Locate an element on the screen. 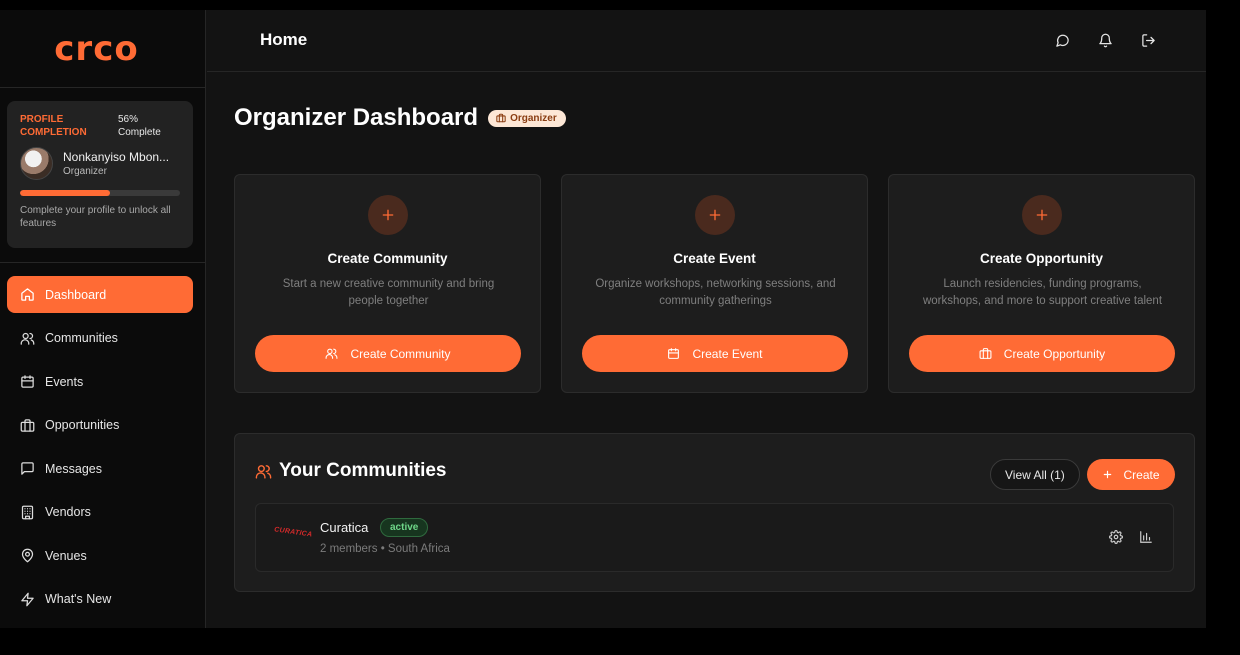  dashboard-title: Organizer Dashboard is located at coordinates (356, 117).